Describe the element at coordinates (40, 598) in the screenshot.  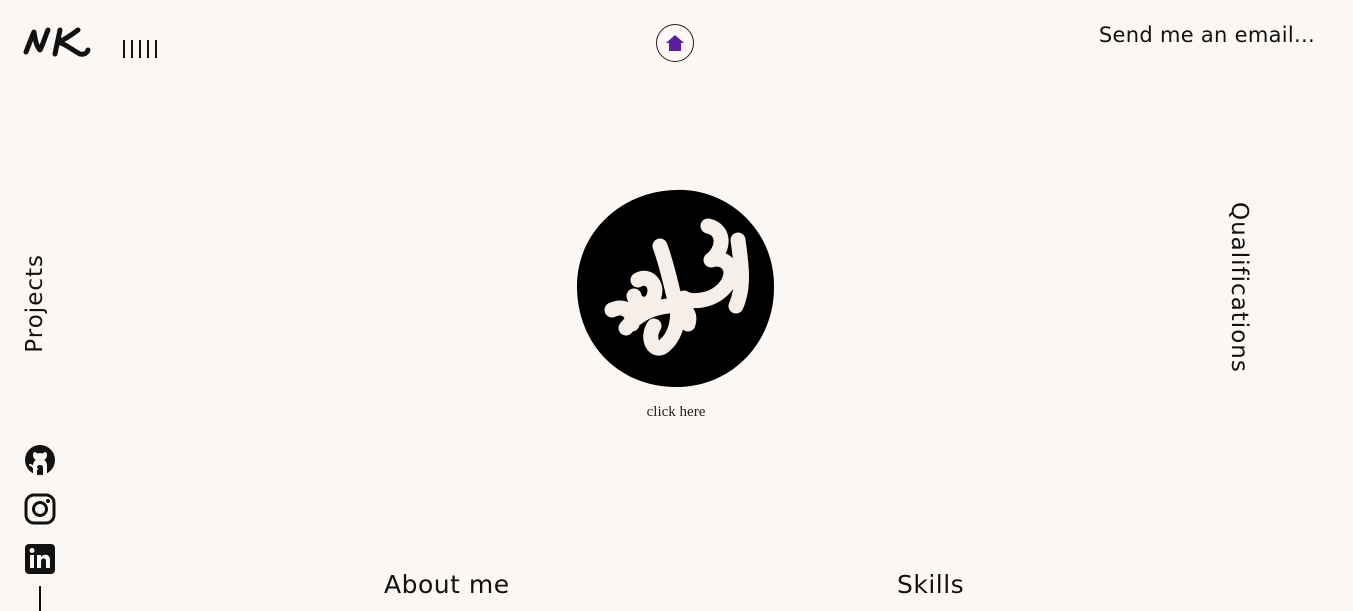
I see `sidebar-divider-line` at that location.